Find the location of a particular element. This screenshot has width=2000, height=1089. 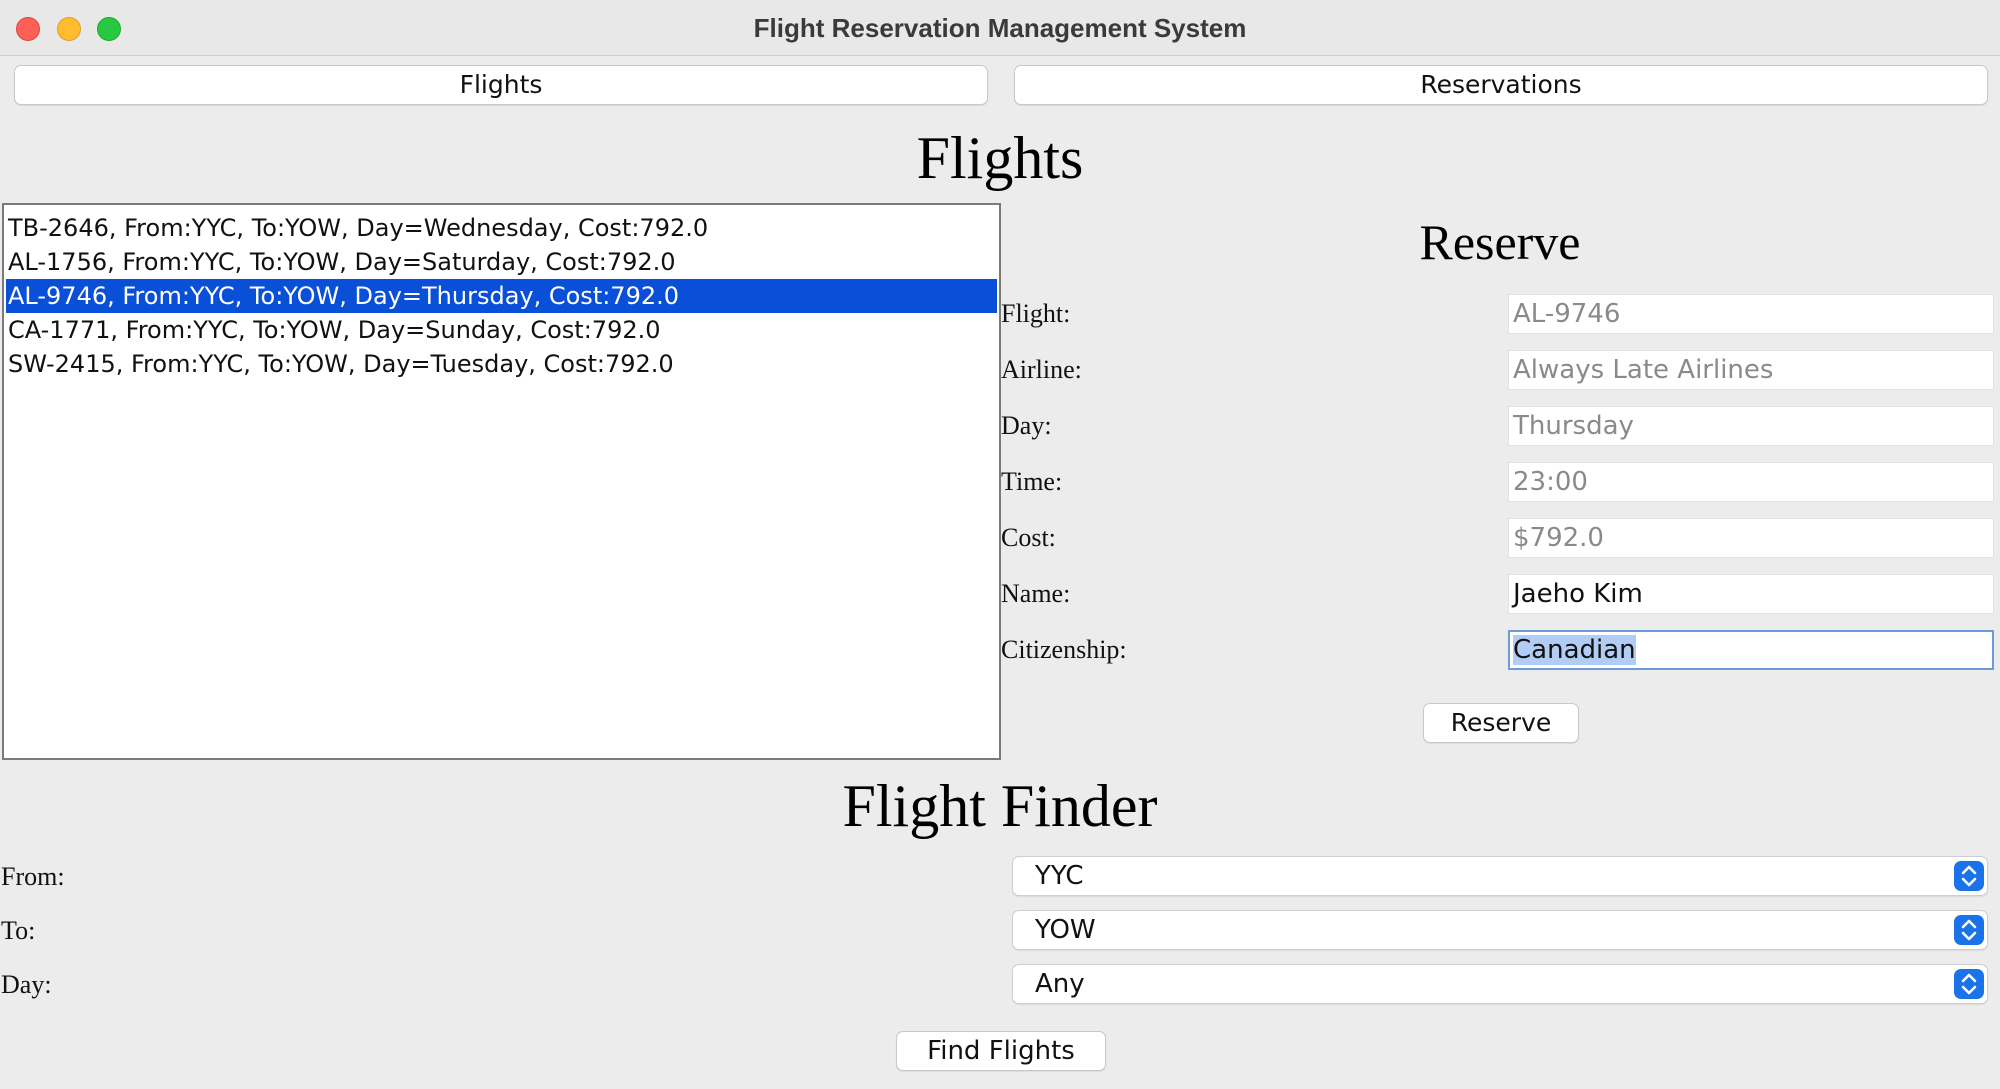

flight-label: Flight: is located at coordinates (1036, 313).